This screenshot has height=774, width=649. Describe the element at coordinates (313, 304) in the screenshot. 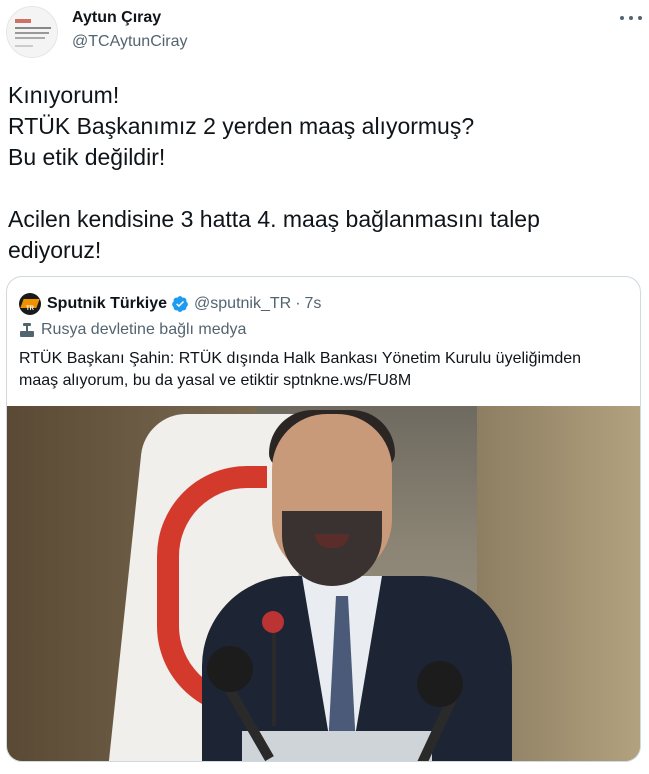

I see `quoted-timestamp: 7s` at that location.